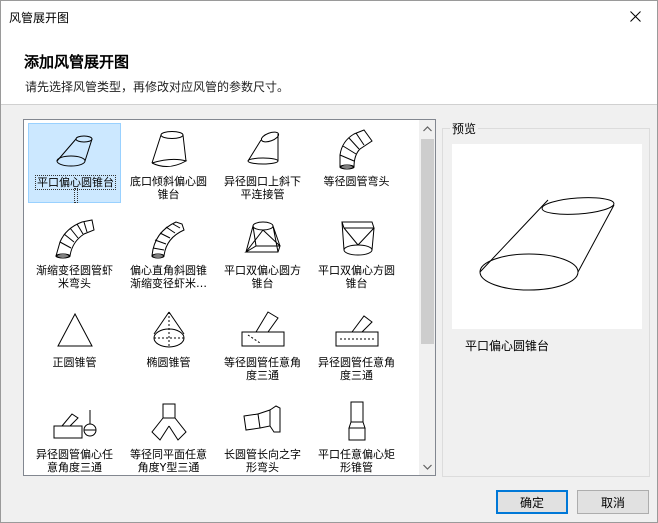 Image resolution: width=658 pixels, height=523 pixels. What do you see at coordinates (168, 240) in the screenshot?
I see `offset-oblique-cone-elbow-icon` at bounding box center [168, 240].